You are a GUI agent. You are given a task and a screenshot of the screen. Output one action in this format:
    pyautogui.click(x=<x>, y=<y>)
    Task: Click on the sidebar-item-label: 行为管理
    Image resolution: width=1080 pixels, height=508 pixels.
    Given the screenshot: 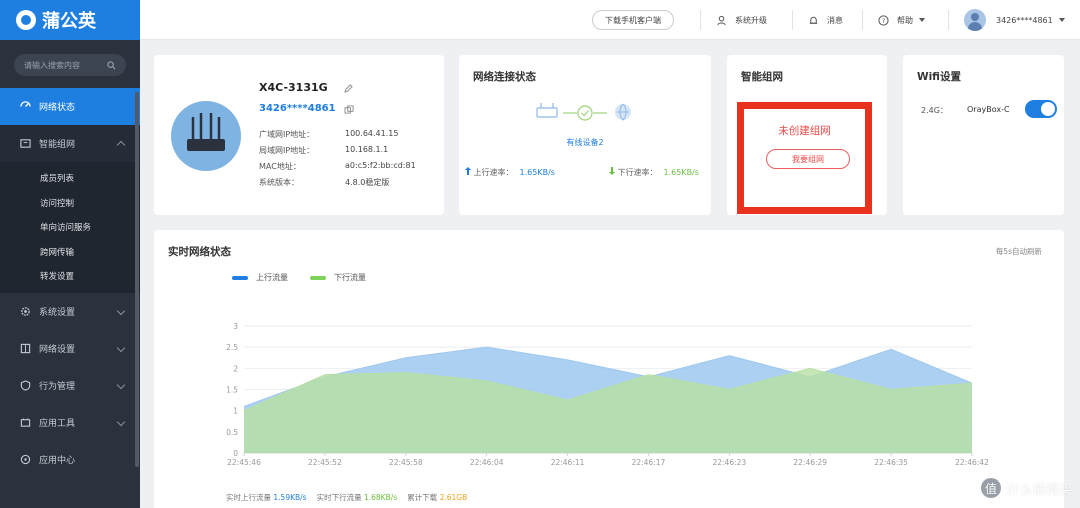 What is the action you would take?
    pyautogui.click(x=57, y=386)
    